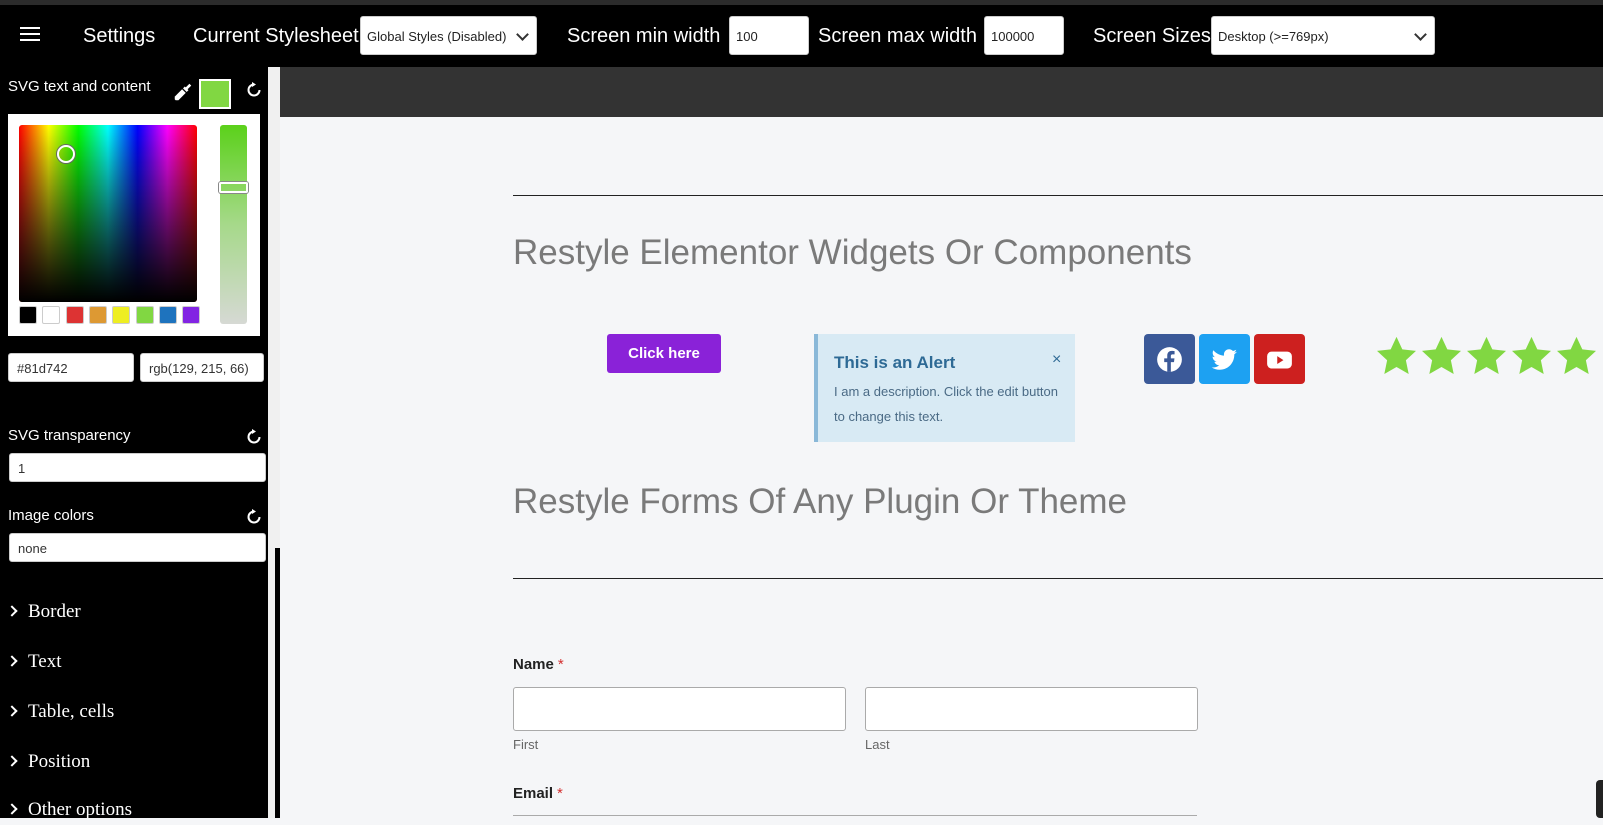  Describe the element at coordinates (34, 662) in the screenshot. I see `section-text: Text` at that location.